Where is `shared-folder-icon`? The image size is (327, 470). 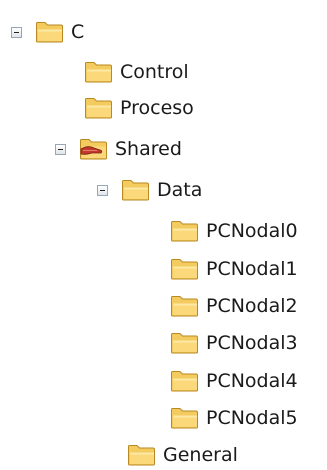
shared-folder-icon is located at coordinates (93, 149).